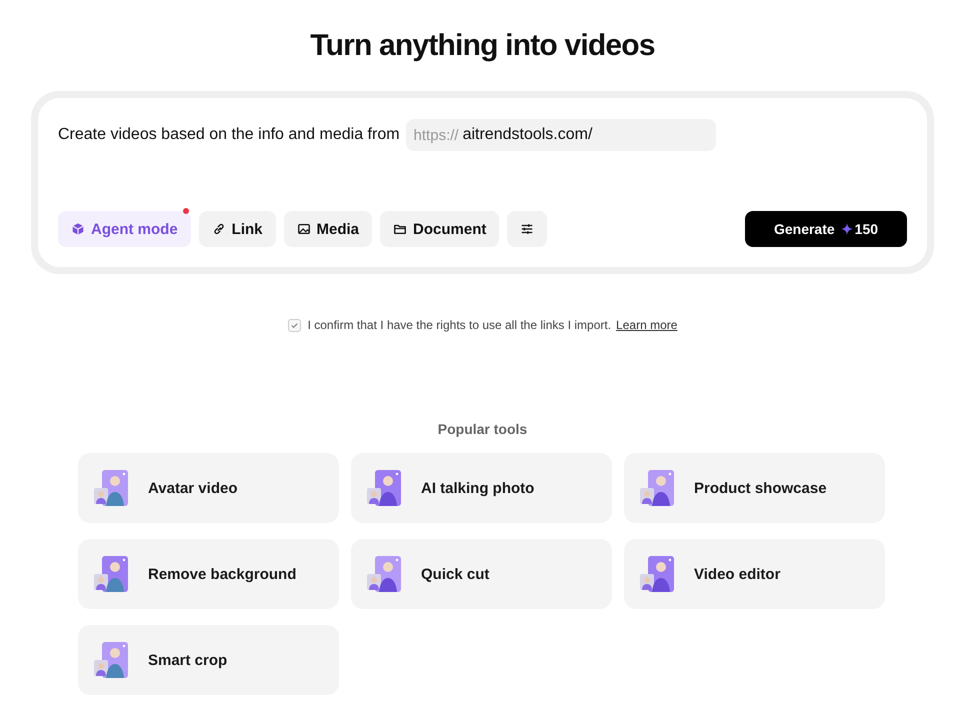 This screenshot has height=706, width=965. What do you see at coordinates (482, 46) in the screenshot?
I see `page-title: Turn anything into videos` at bounding box center [482, 46].